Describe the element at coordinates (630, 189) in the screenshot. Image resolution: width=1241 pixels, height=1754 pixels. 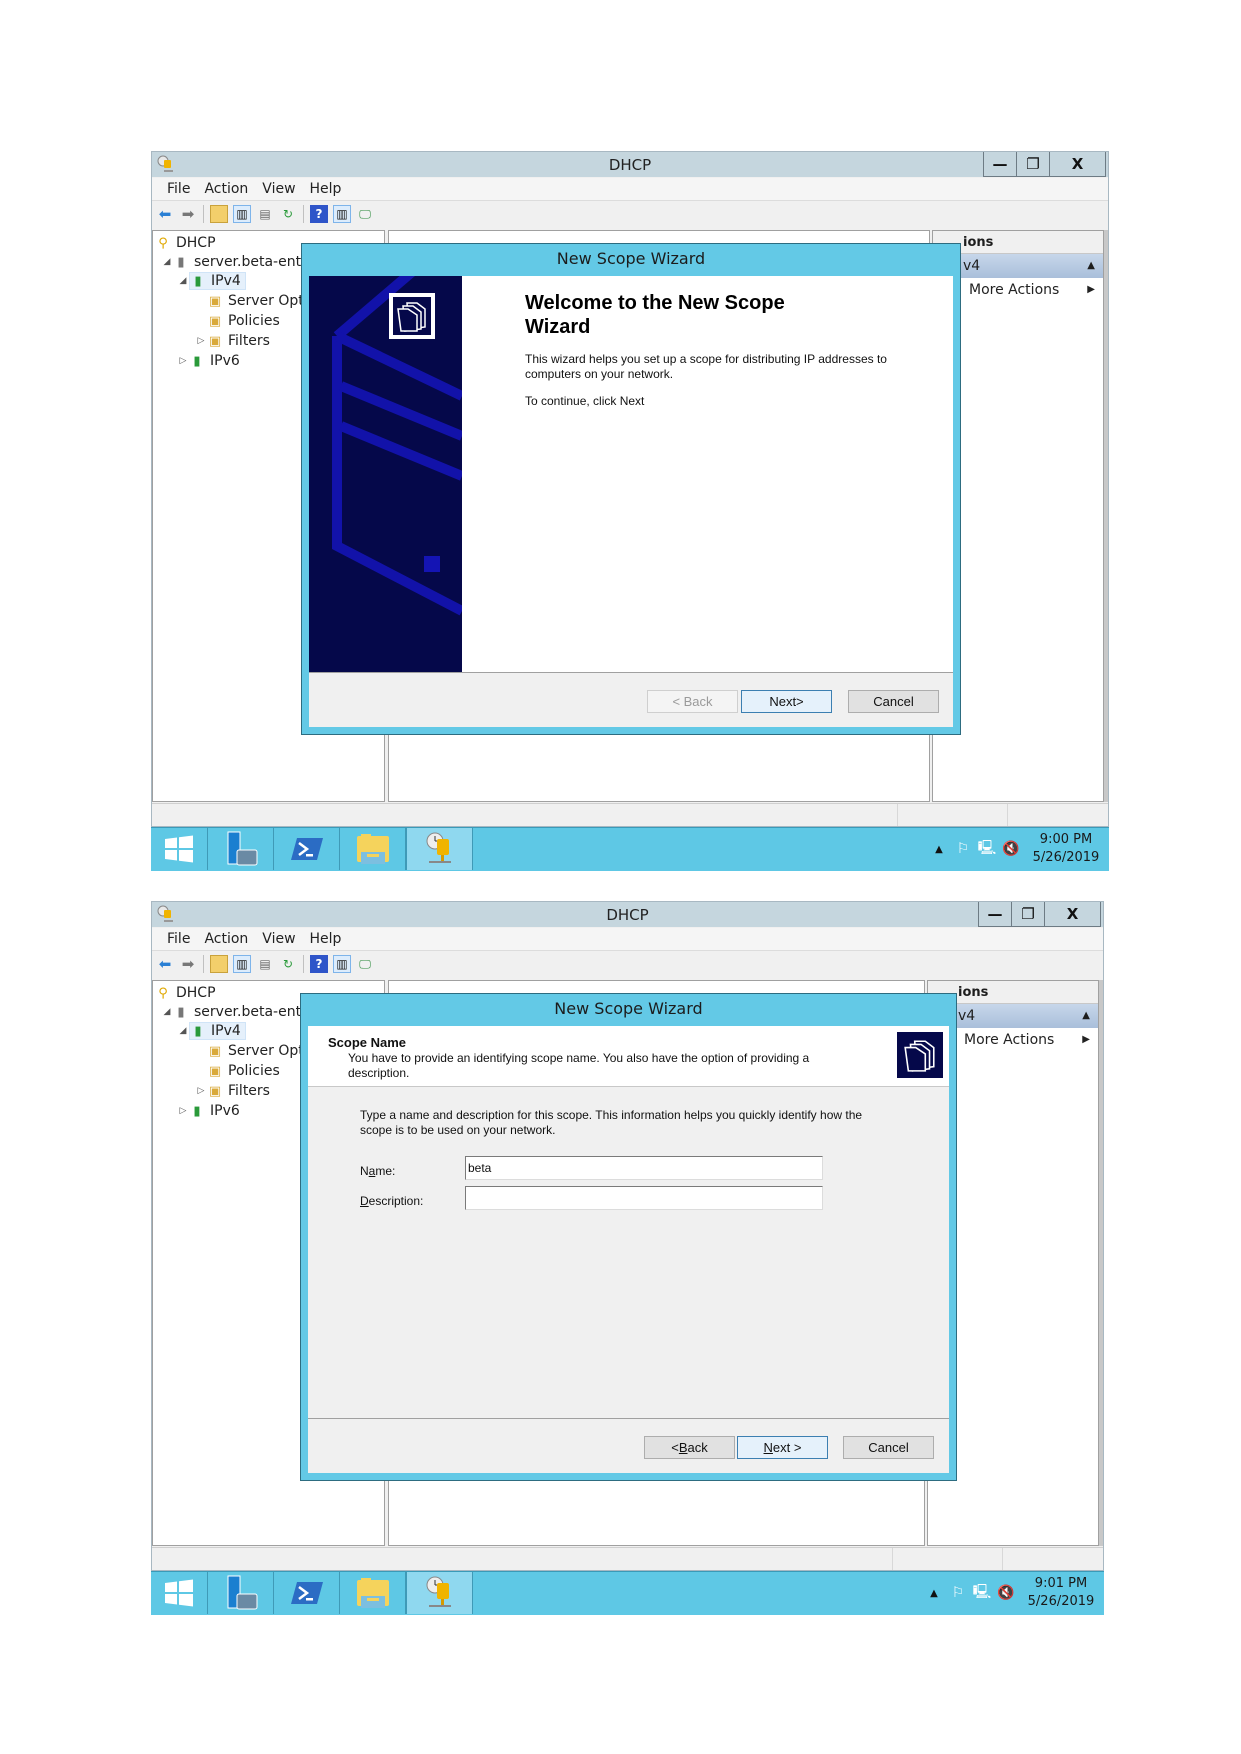
I see `menu-bar: File Action View Help` at that location.